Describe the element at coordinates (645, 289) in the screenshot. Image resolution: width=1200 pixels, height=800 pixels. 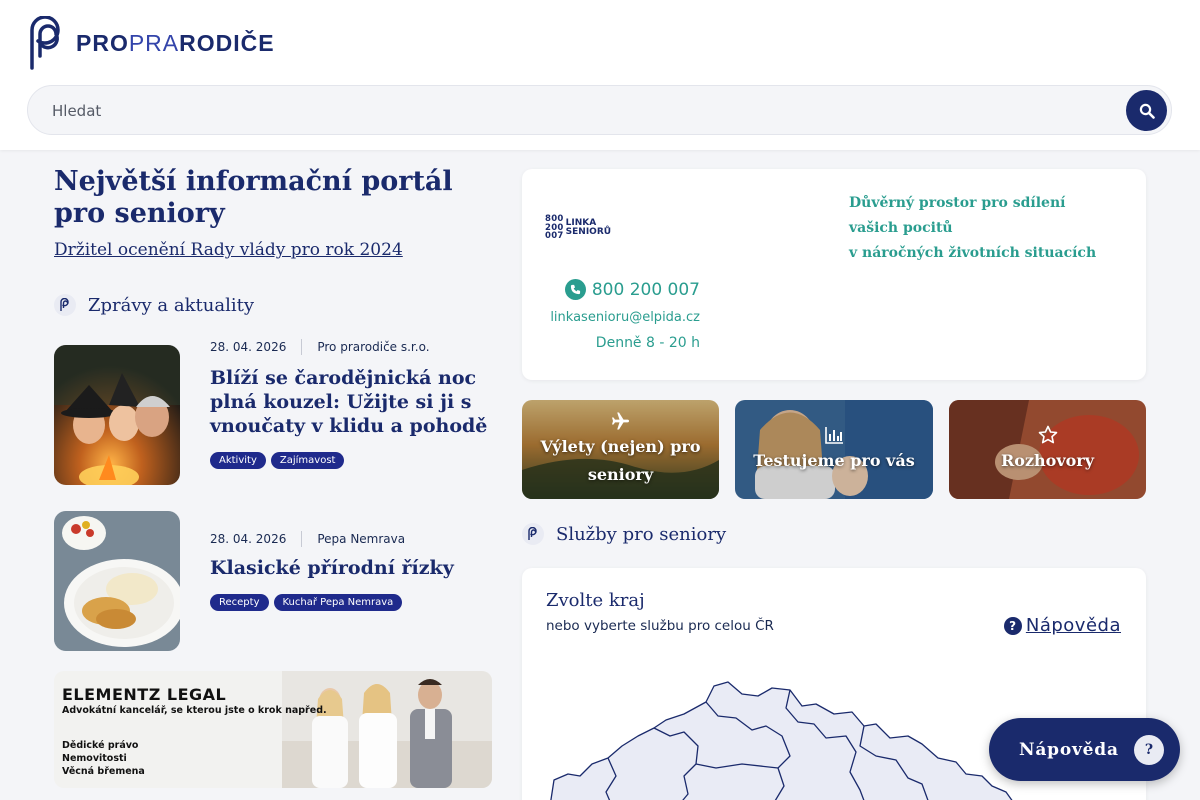
I see `linka-phone-number: 800 200 007` at that location.